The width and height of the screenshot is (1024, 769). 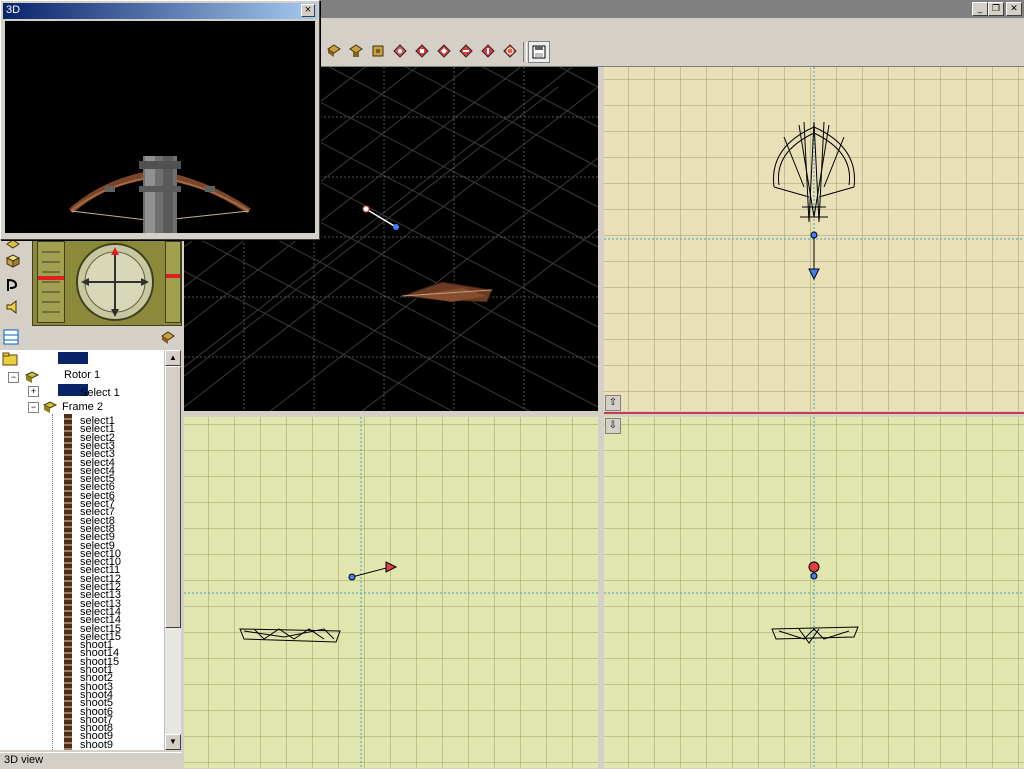 I want to click on node-icon-frame, so click(x=50, y=407).